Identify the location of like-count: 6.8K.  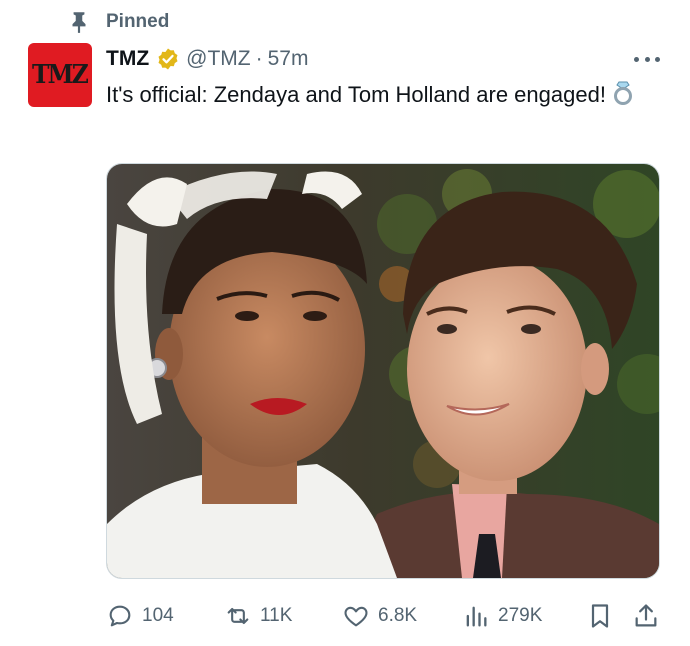
(398, 615).